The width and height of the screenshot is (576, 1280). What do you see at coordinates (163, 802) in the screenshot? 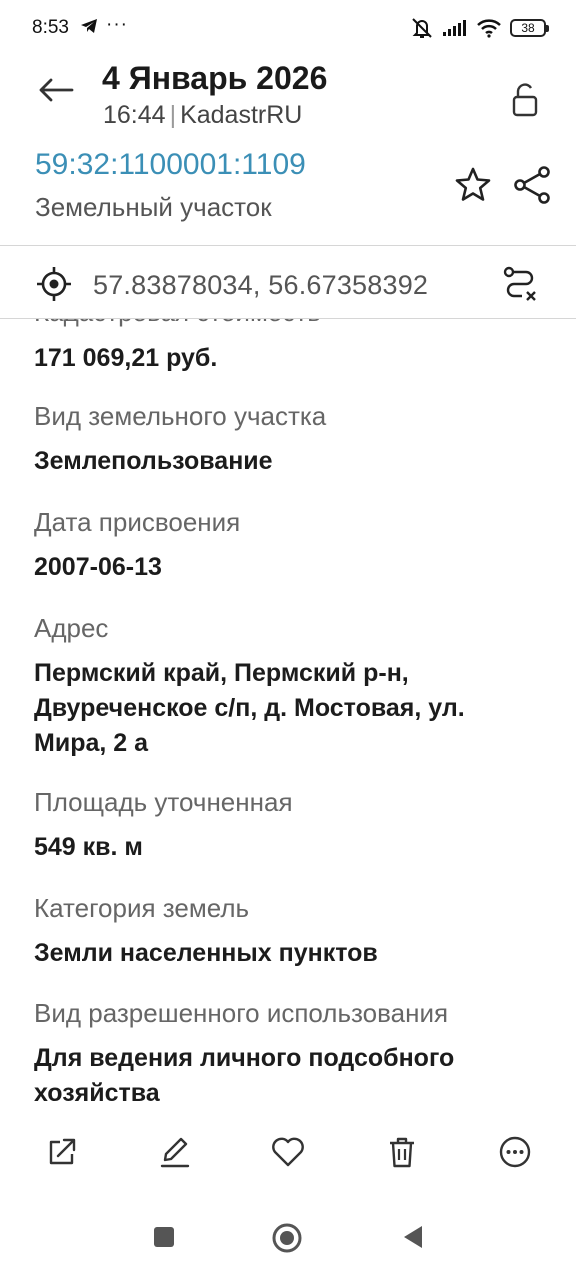
I see `field-label: Площадь уточненная` at bounding box center [163, 802].